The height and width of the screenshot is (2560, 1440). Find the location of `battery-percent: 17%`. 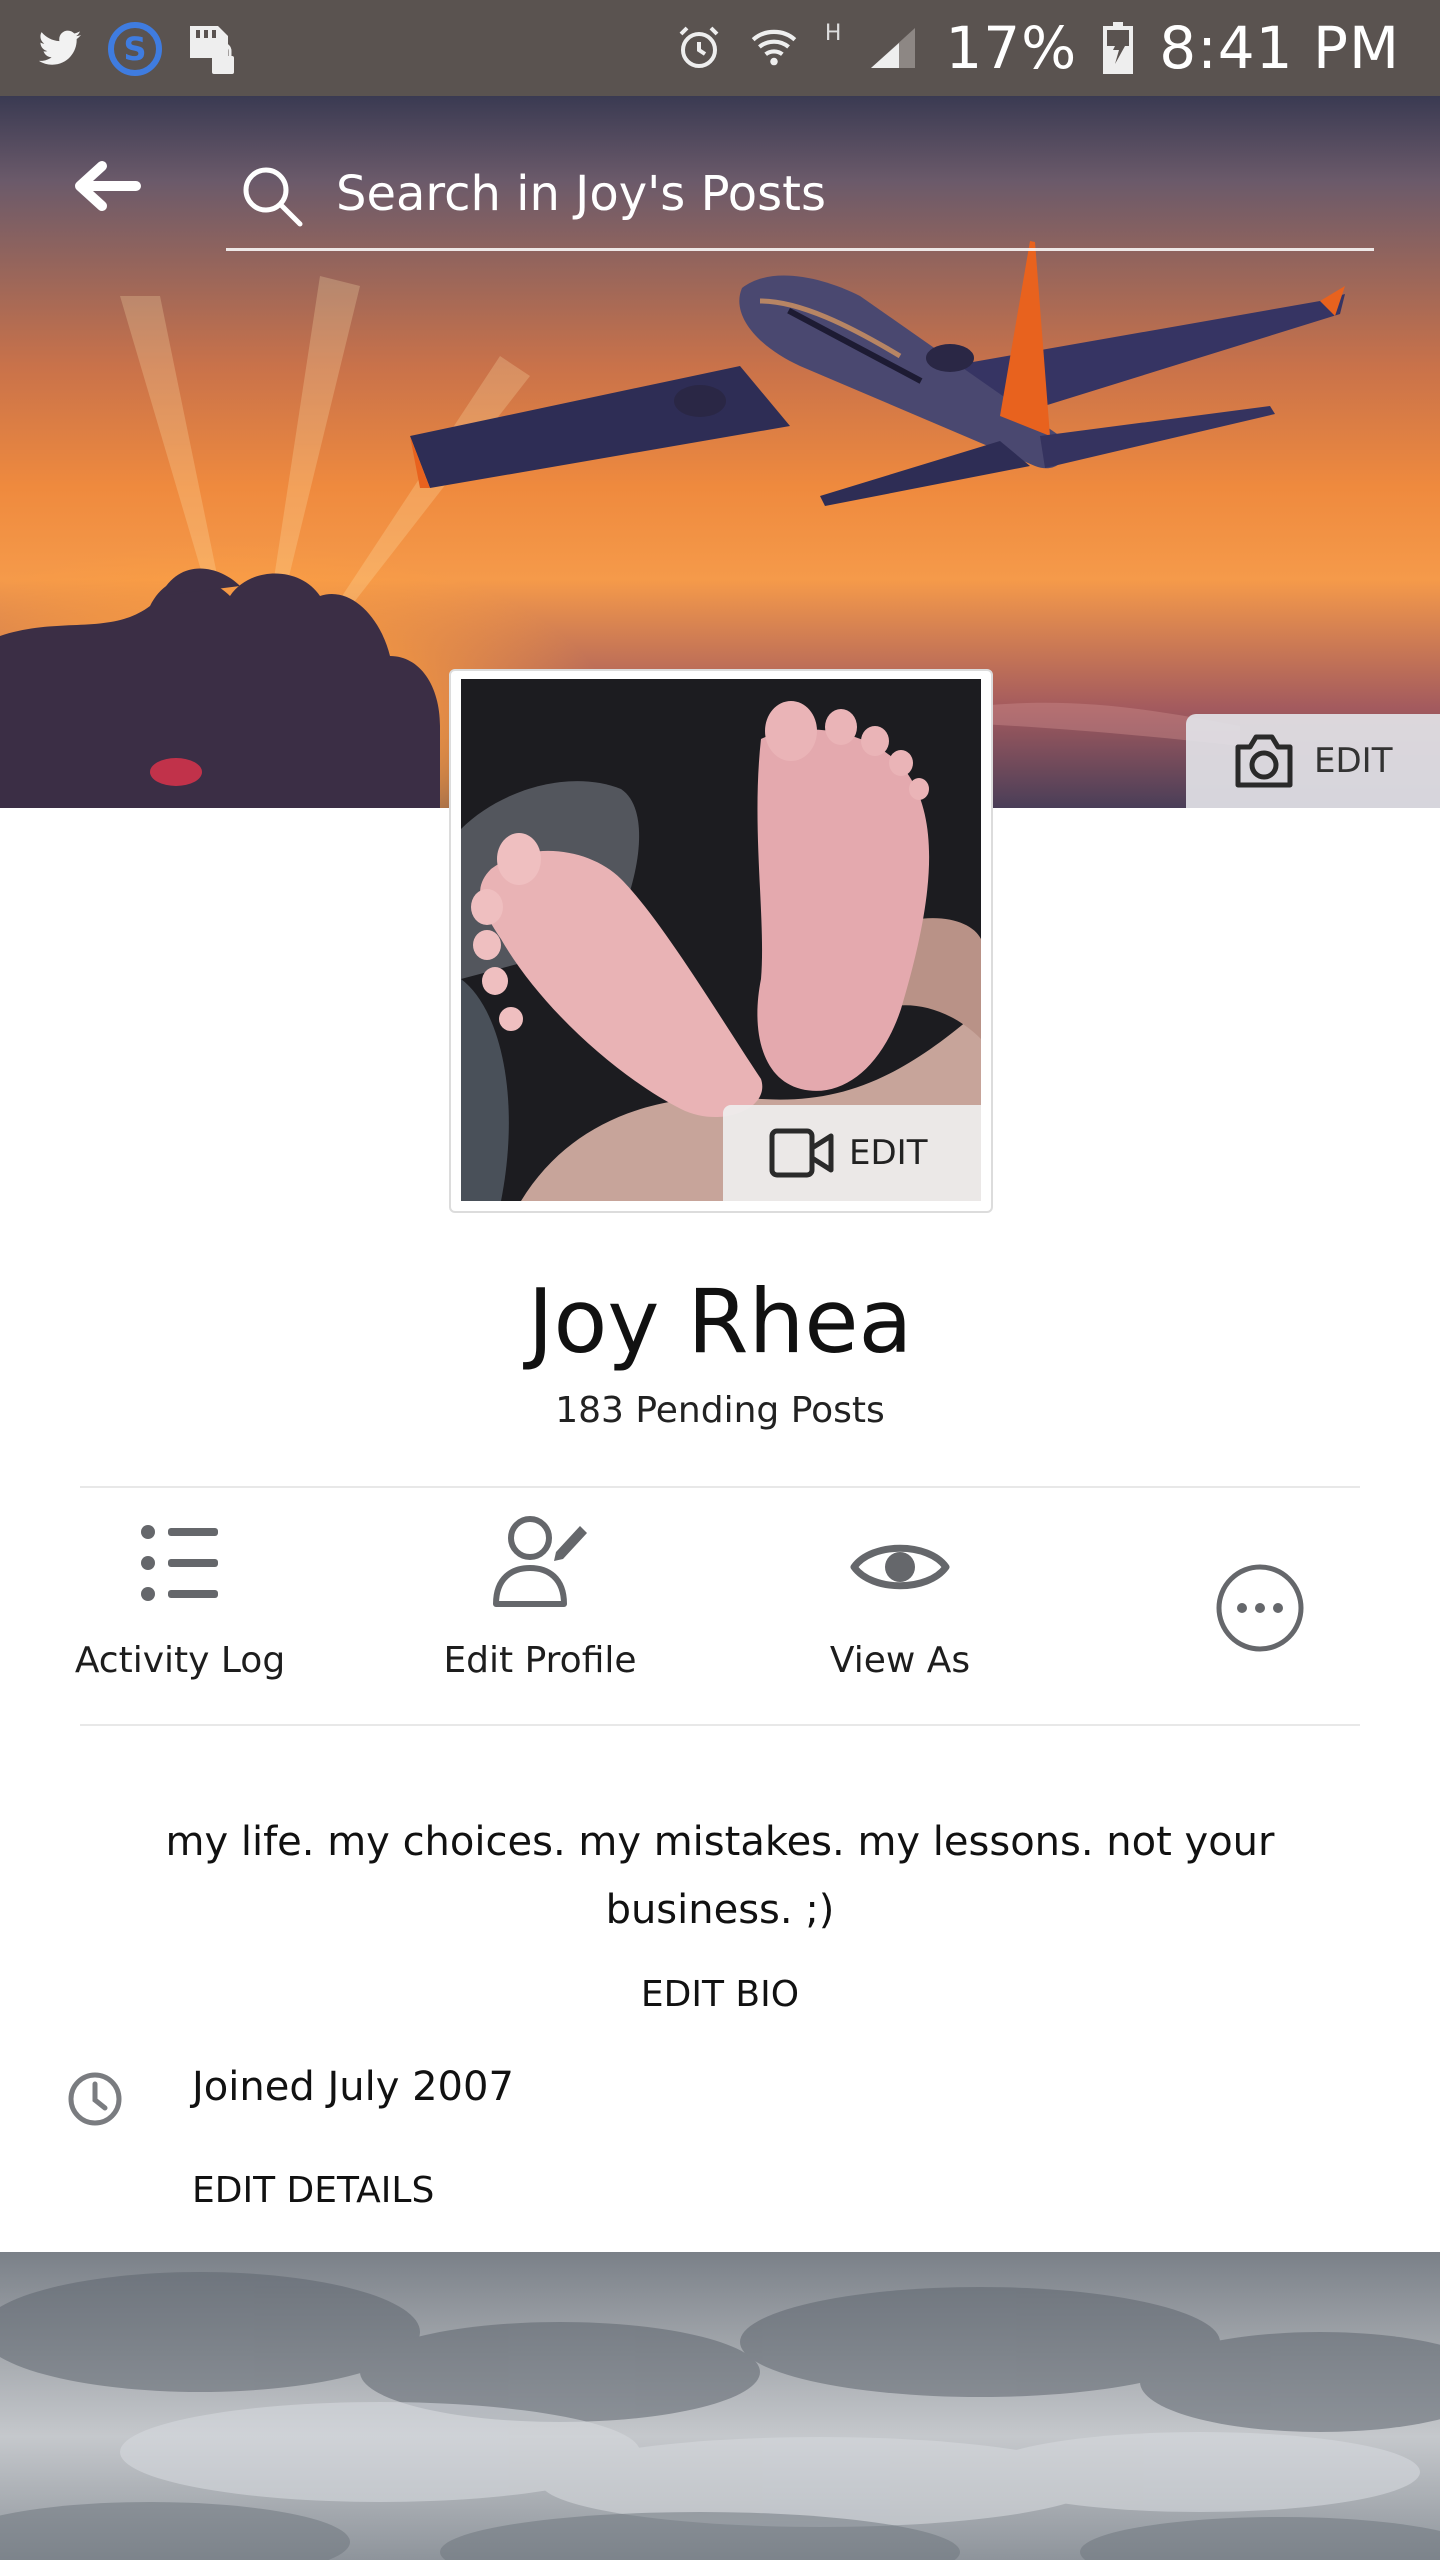

battery-percent: 17% is located at coordinates (1011, 48).